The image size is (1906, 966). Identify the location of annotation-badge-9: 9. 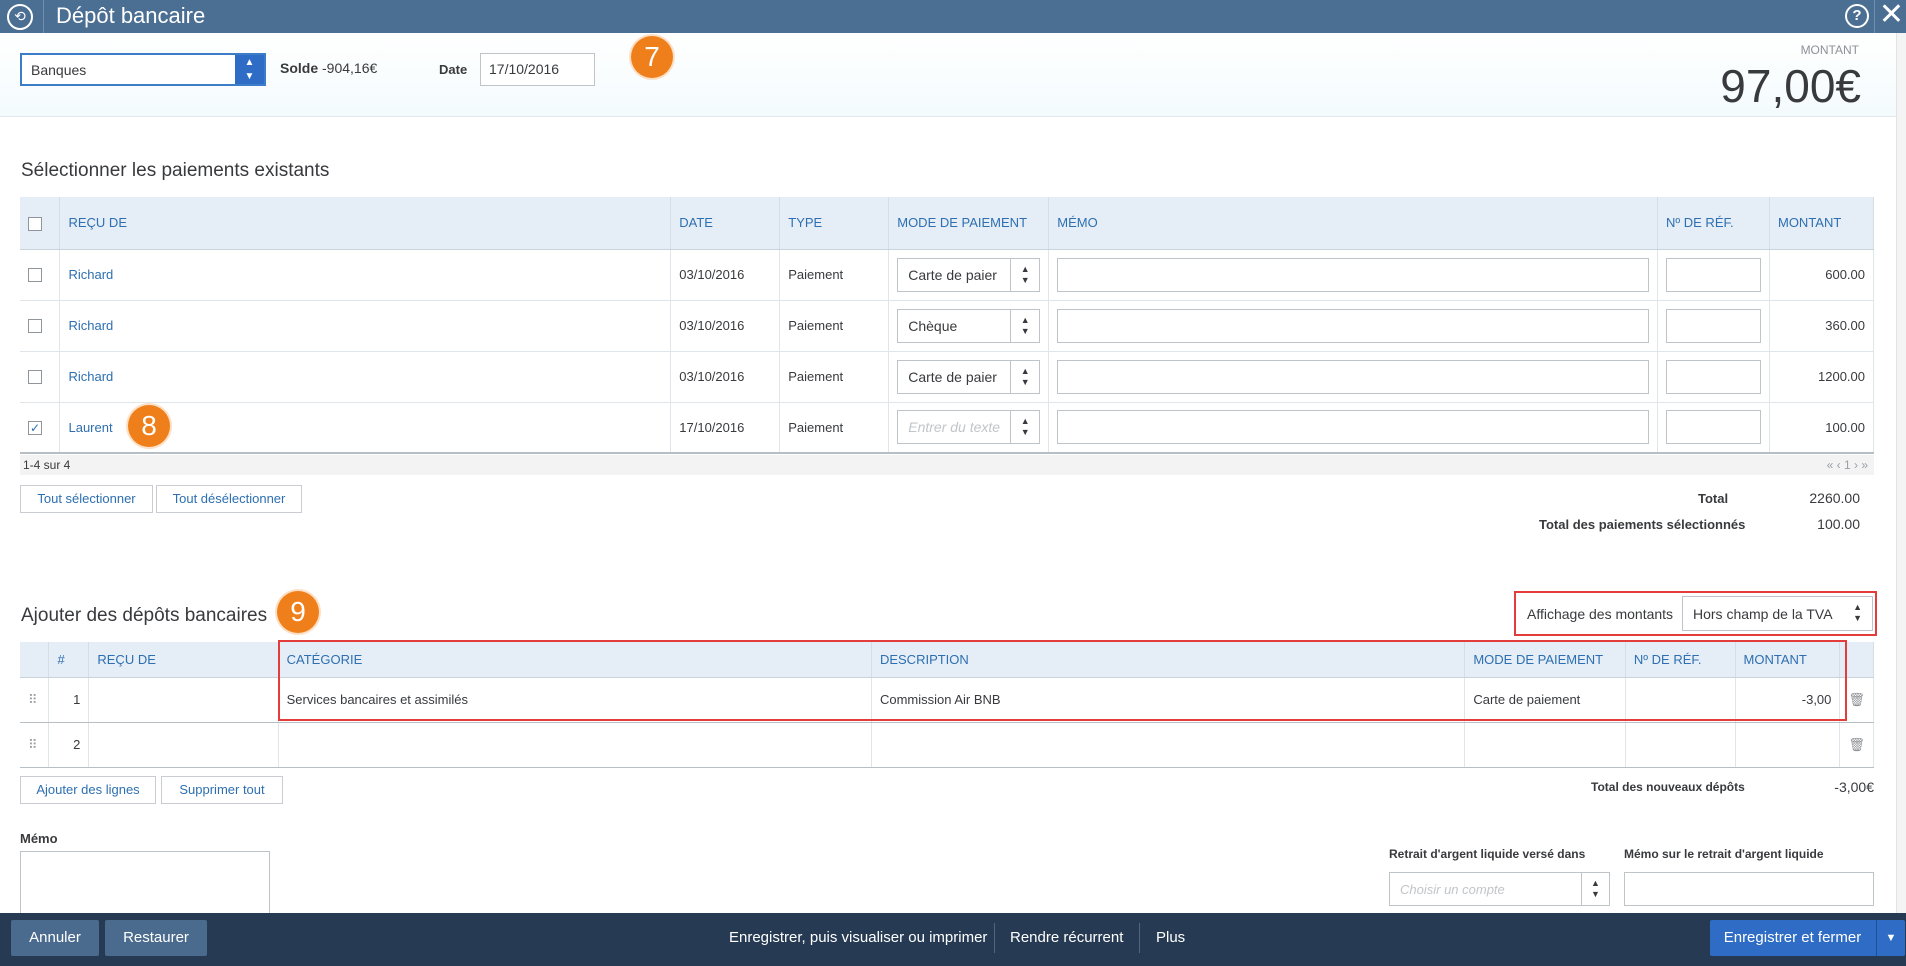
(298, 612).